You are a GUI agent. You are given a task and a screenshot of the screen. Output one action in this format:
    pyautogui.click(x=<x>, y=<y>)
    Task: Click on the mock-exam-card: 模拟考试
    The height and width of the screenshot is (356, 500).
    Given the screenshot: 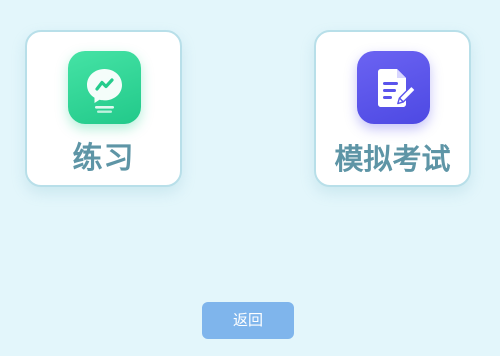 What is the action you would take?
    pyautogui.click(x=392, y=108)
    